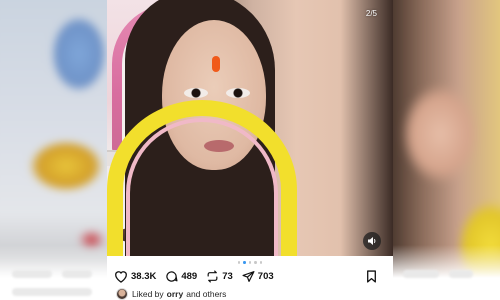 The image size is (500, 300). What do you see at coordinates (121, 276) in the screenshot?
I see `heart-icon` at bounding box center [121, 276].